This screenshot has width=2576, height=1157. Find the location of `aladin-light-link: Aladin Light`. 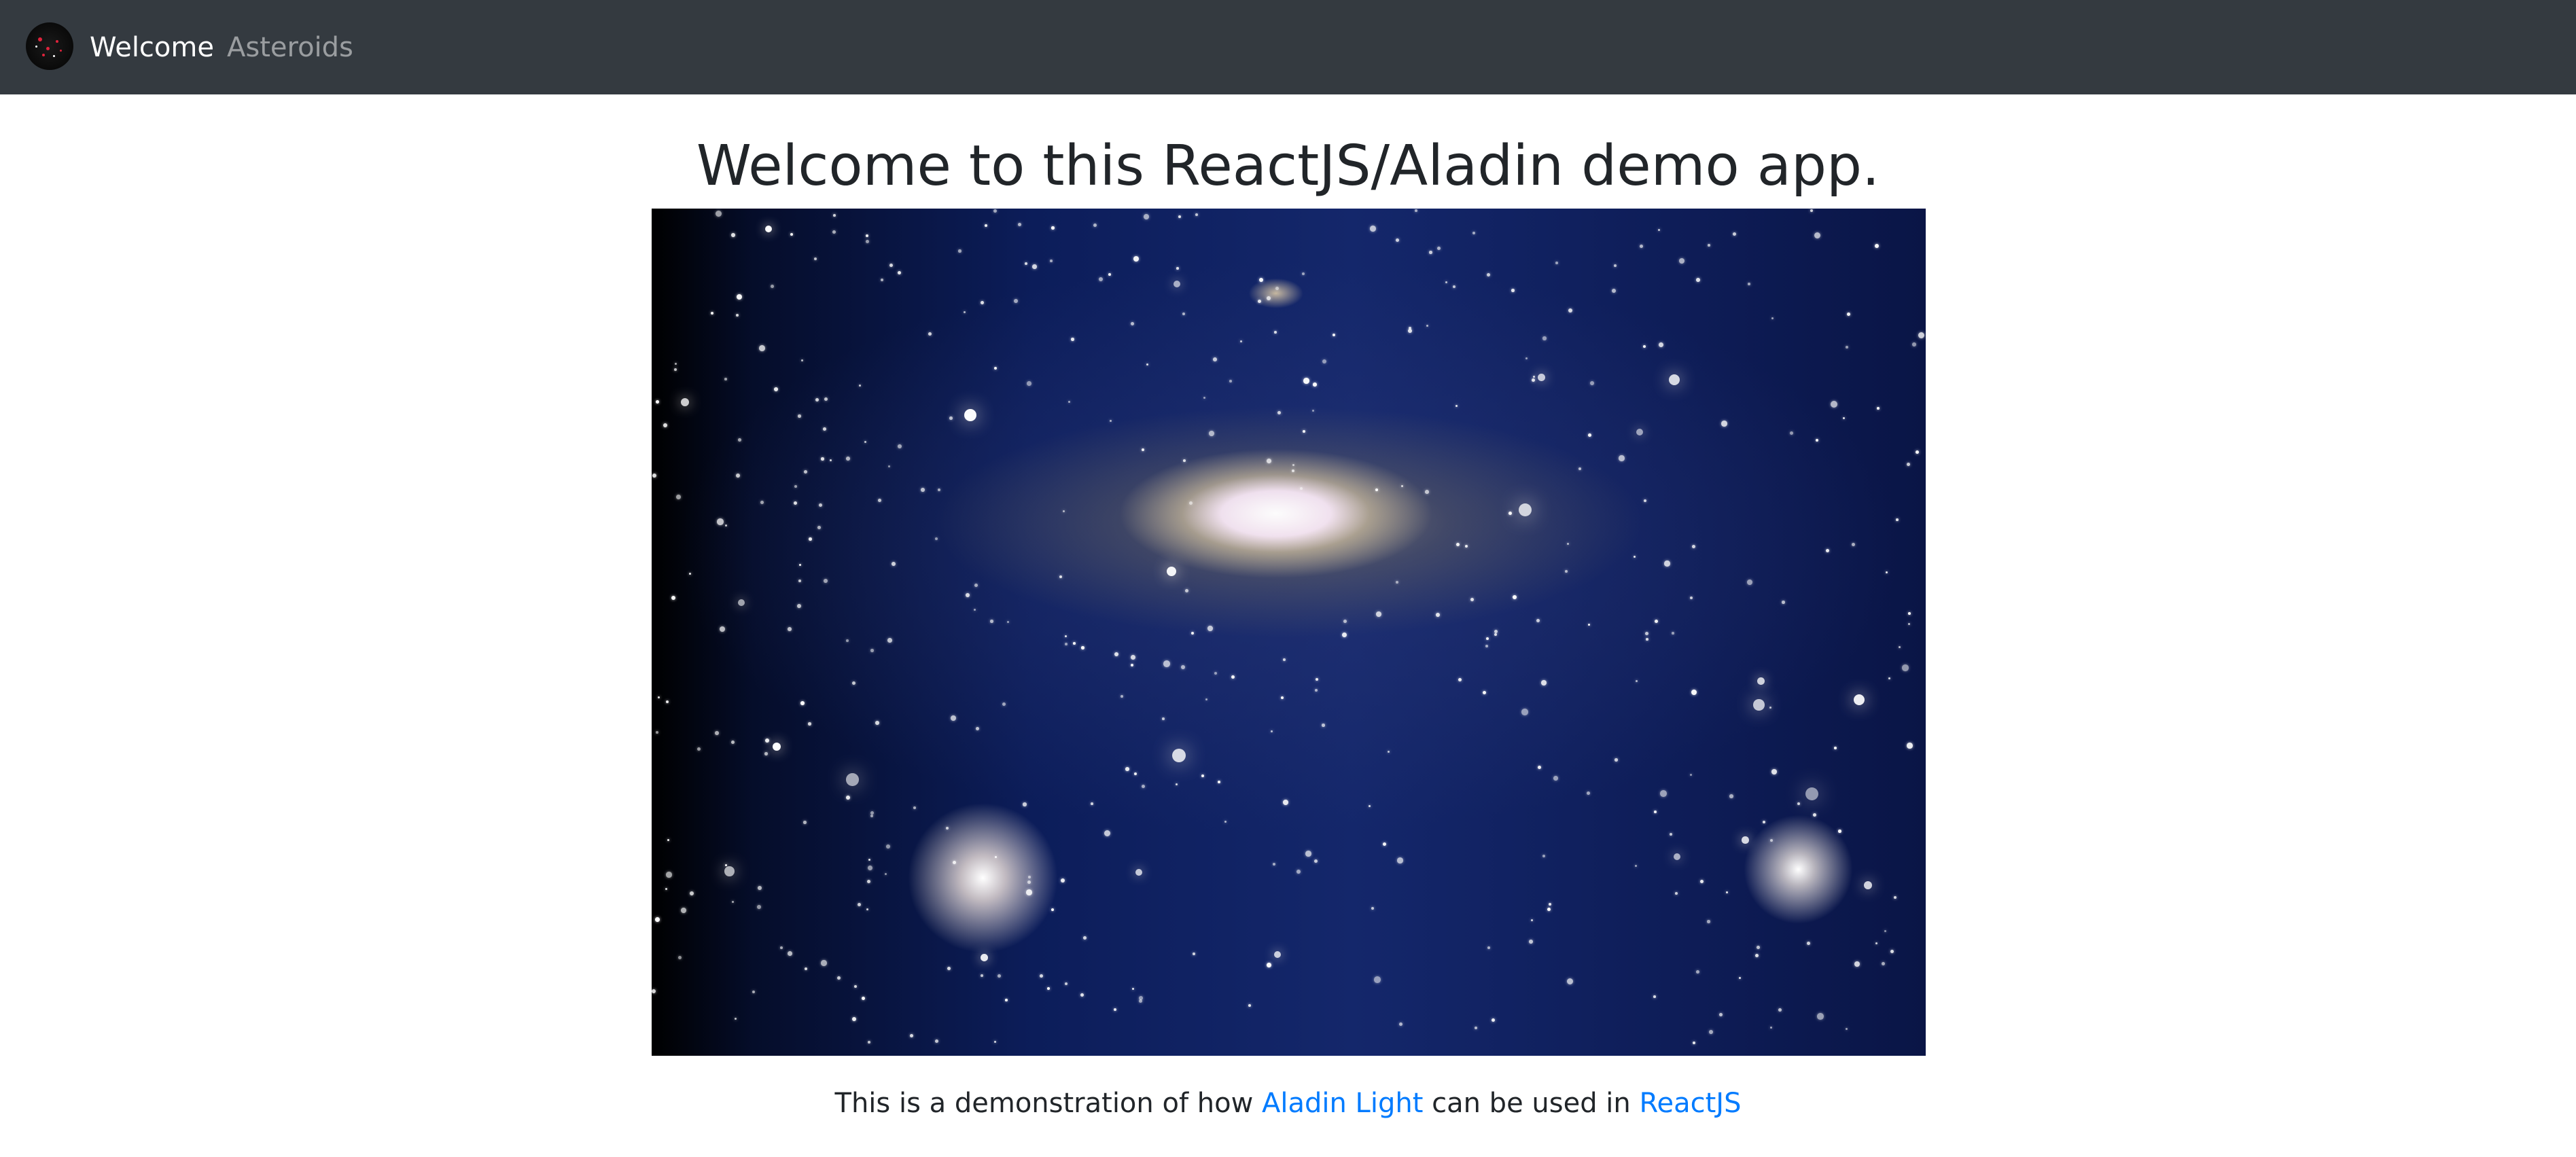

aladin-light-link: Aladin Light is located at coordinates (1342, 1104).